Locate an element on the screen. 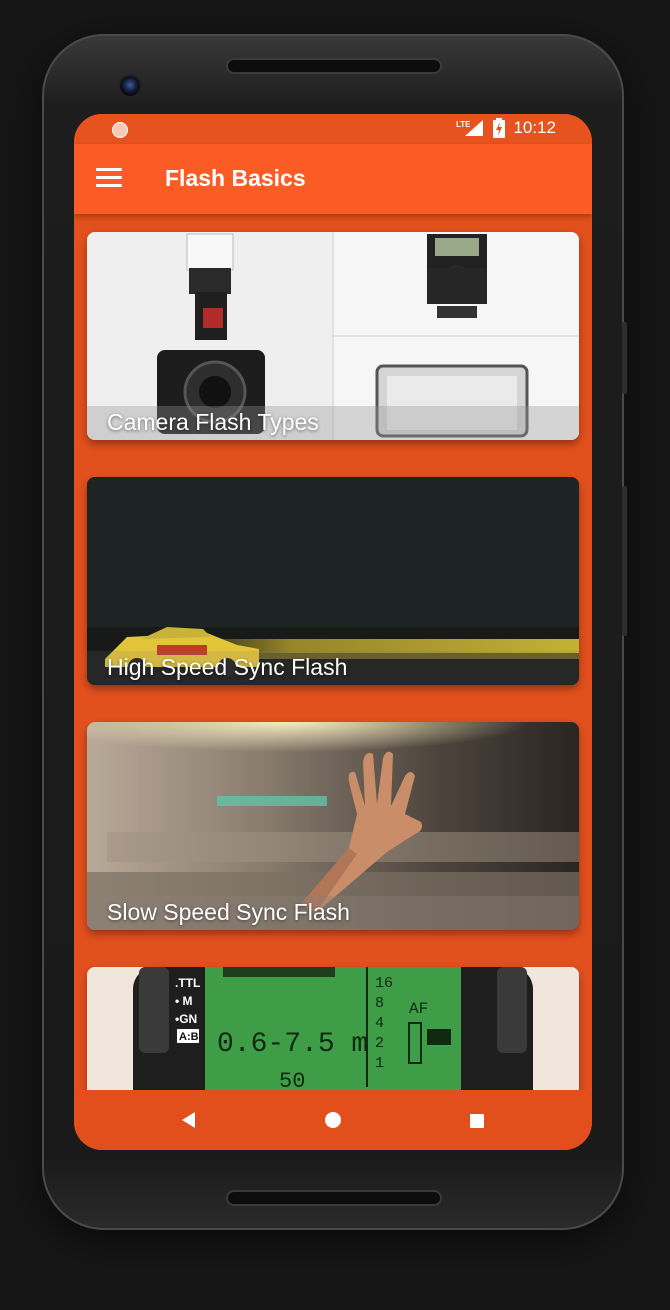 The image size is (670, 1310). notification-dot-icon is located at coordinates (120, 130).